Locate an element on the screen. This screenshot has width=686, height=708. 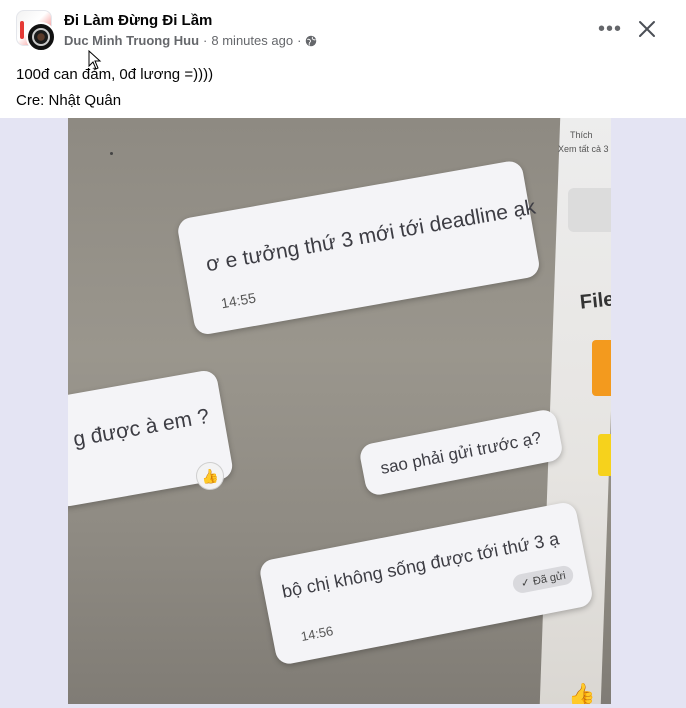
mouse-cursor-icon is located at coordinates (95, 60).